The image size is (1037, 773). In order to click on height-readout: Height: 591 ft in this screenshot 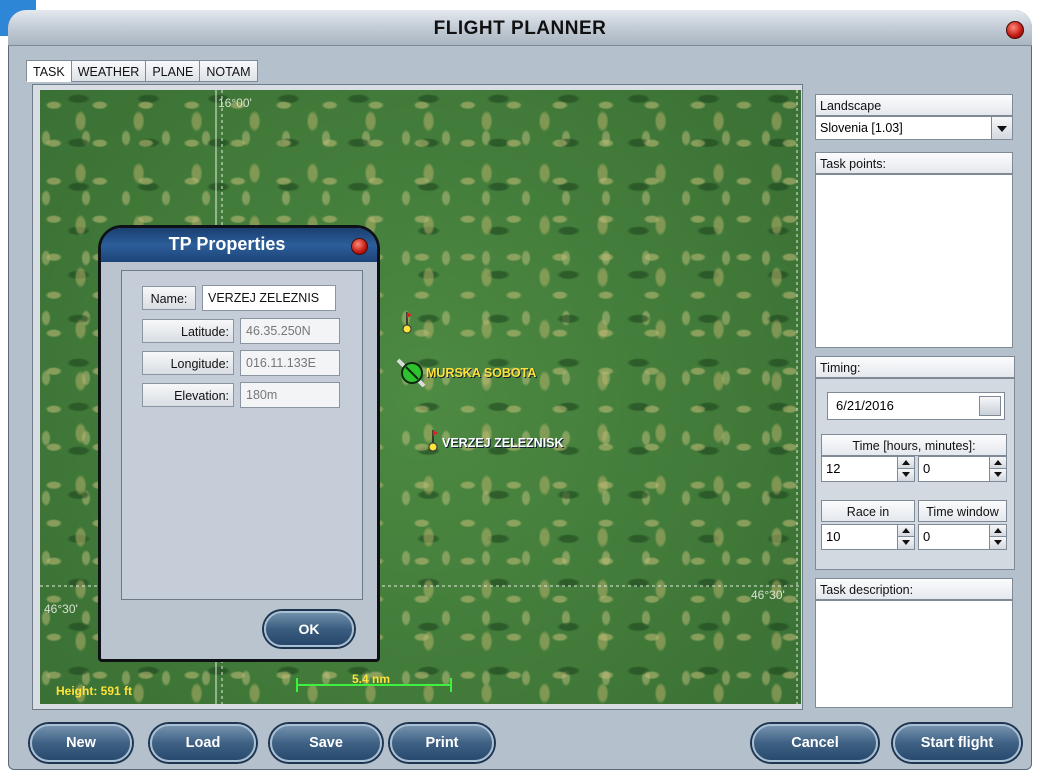, I will do `click(94, 691)`.